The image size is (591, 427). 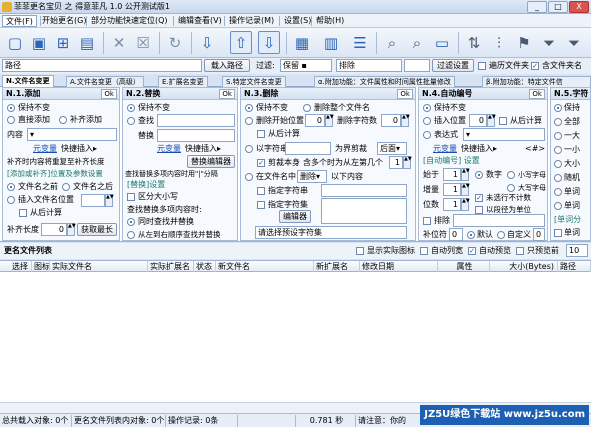 I want to click on tab-attr-time: α.附加功能：文件属性和时间属性批量修改, so click(x=384, y=81).